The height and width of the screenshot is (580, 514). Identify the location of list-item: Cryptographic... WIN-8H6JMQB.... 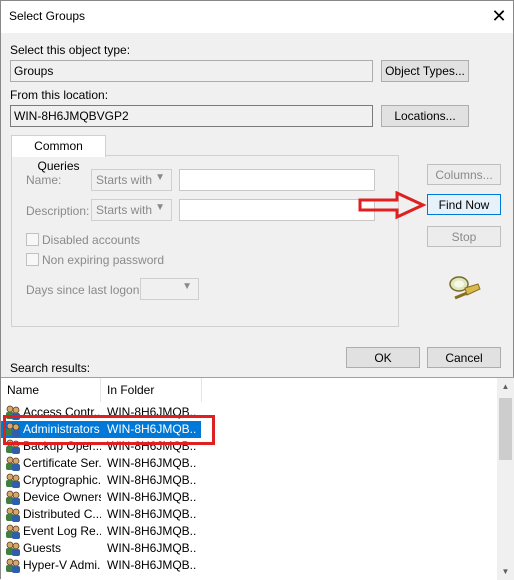
(101, 480).